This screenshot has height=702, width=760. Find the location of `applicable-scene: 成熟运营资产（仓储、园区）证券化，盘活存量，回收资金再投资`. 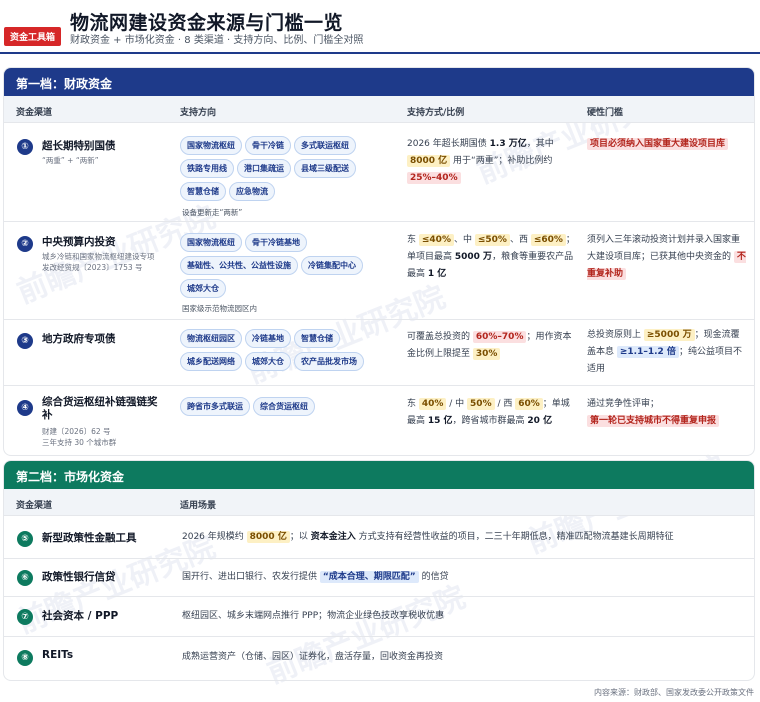

applicable-scene: 成熟运营资产（仓储、园区）证券化，盘活存量，回收资金再投资 is located at coordinates (313, 657).